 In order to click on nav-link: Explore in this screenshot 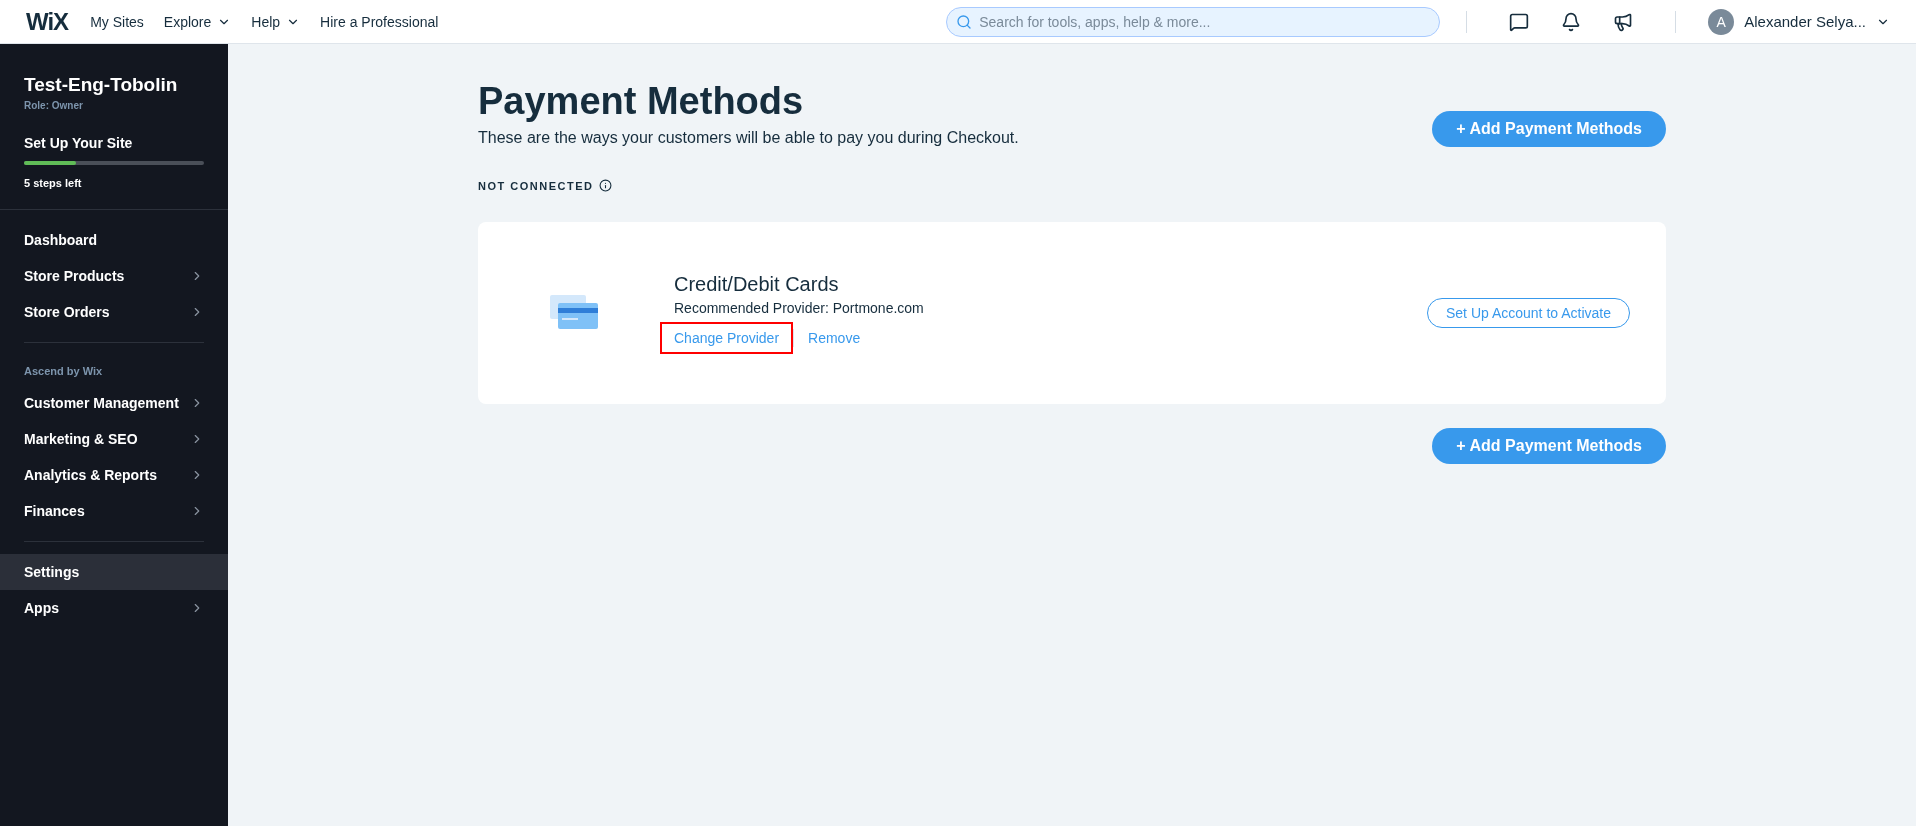, I will do `click(197, 21)`.